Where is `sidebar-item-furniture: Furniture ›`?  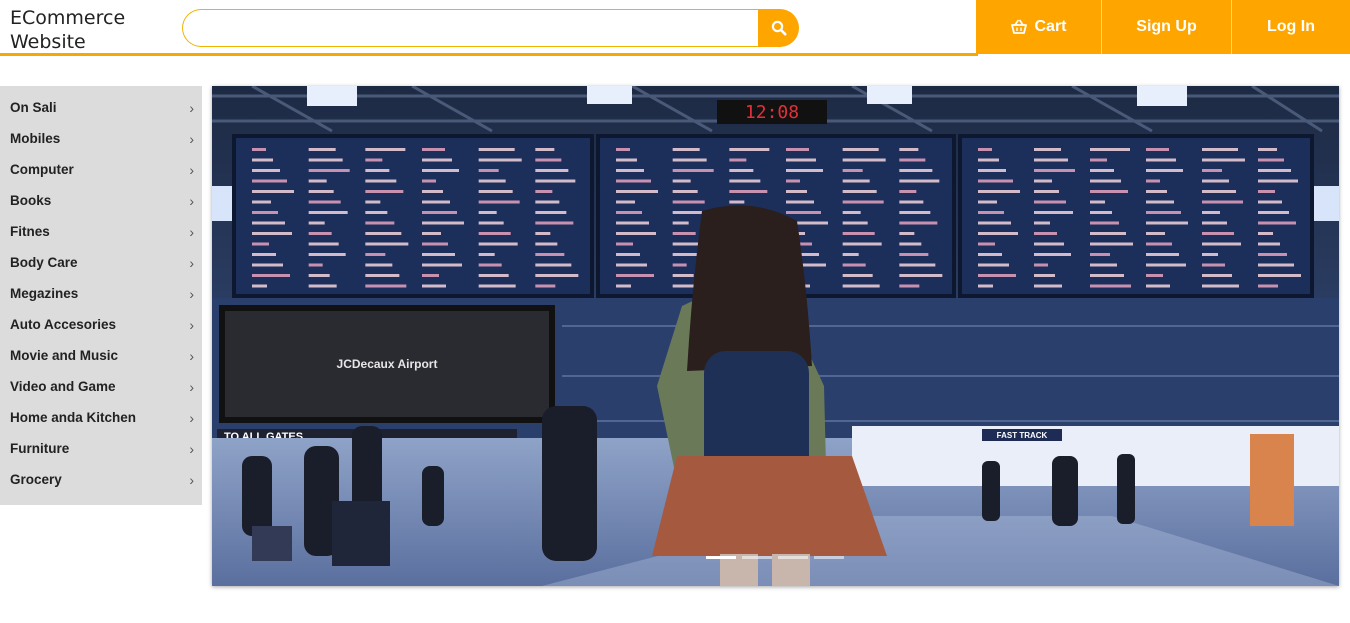
sidebar-item-furniture: Furniture › is located at coordinates (101, 448).